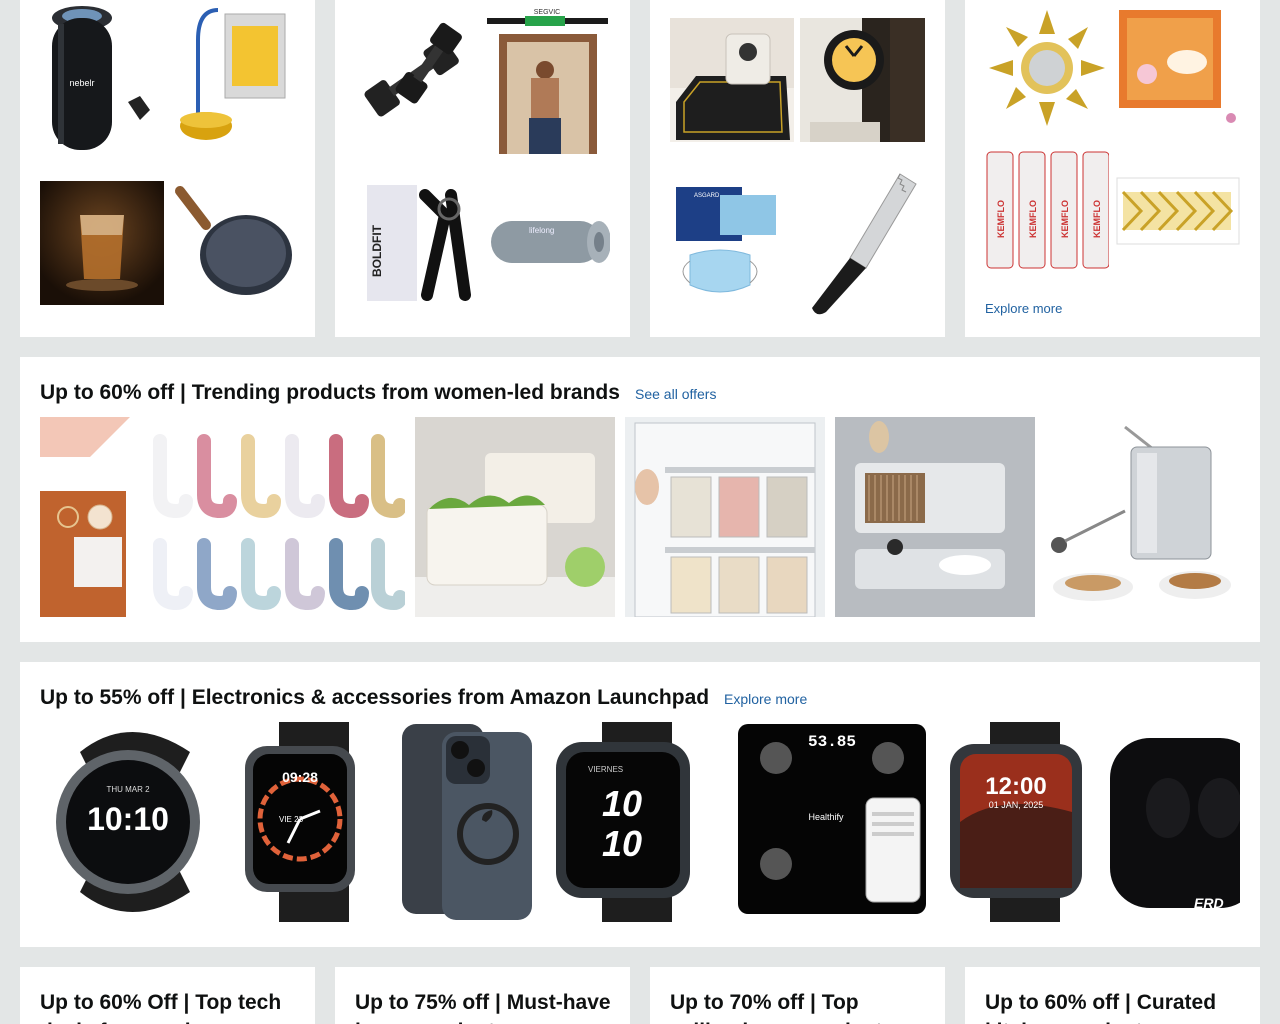 The image size is (1280, 1024). What do you see at coordinates (1015, 786) in the screenshot?
I see `svg-text: 12:00` at bounding box center [1015, 786].